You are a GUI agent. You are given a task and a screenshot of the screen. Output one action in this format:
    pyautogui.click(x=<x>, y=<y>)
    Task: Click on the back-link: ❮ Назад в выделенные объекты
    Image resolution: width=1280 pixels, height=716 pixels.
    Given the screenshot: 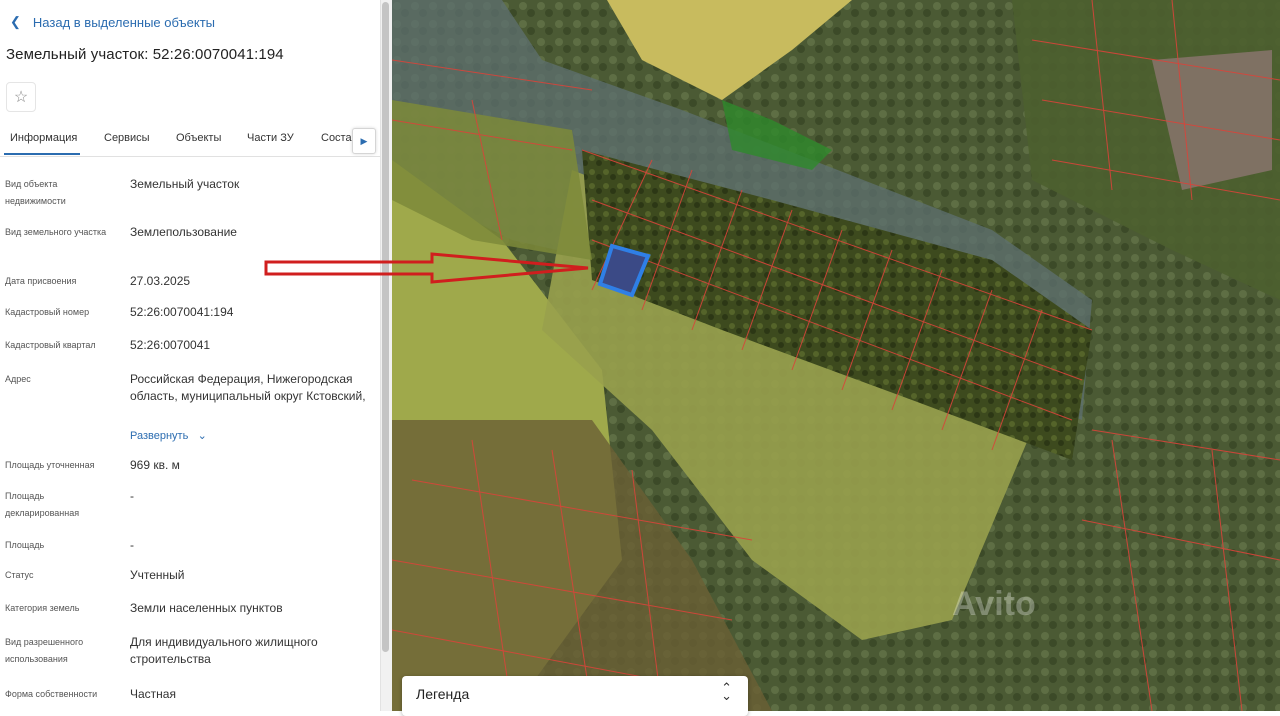 What is the action you would take?
    pyautogui.click(x=112, y=22)
    